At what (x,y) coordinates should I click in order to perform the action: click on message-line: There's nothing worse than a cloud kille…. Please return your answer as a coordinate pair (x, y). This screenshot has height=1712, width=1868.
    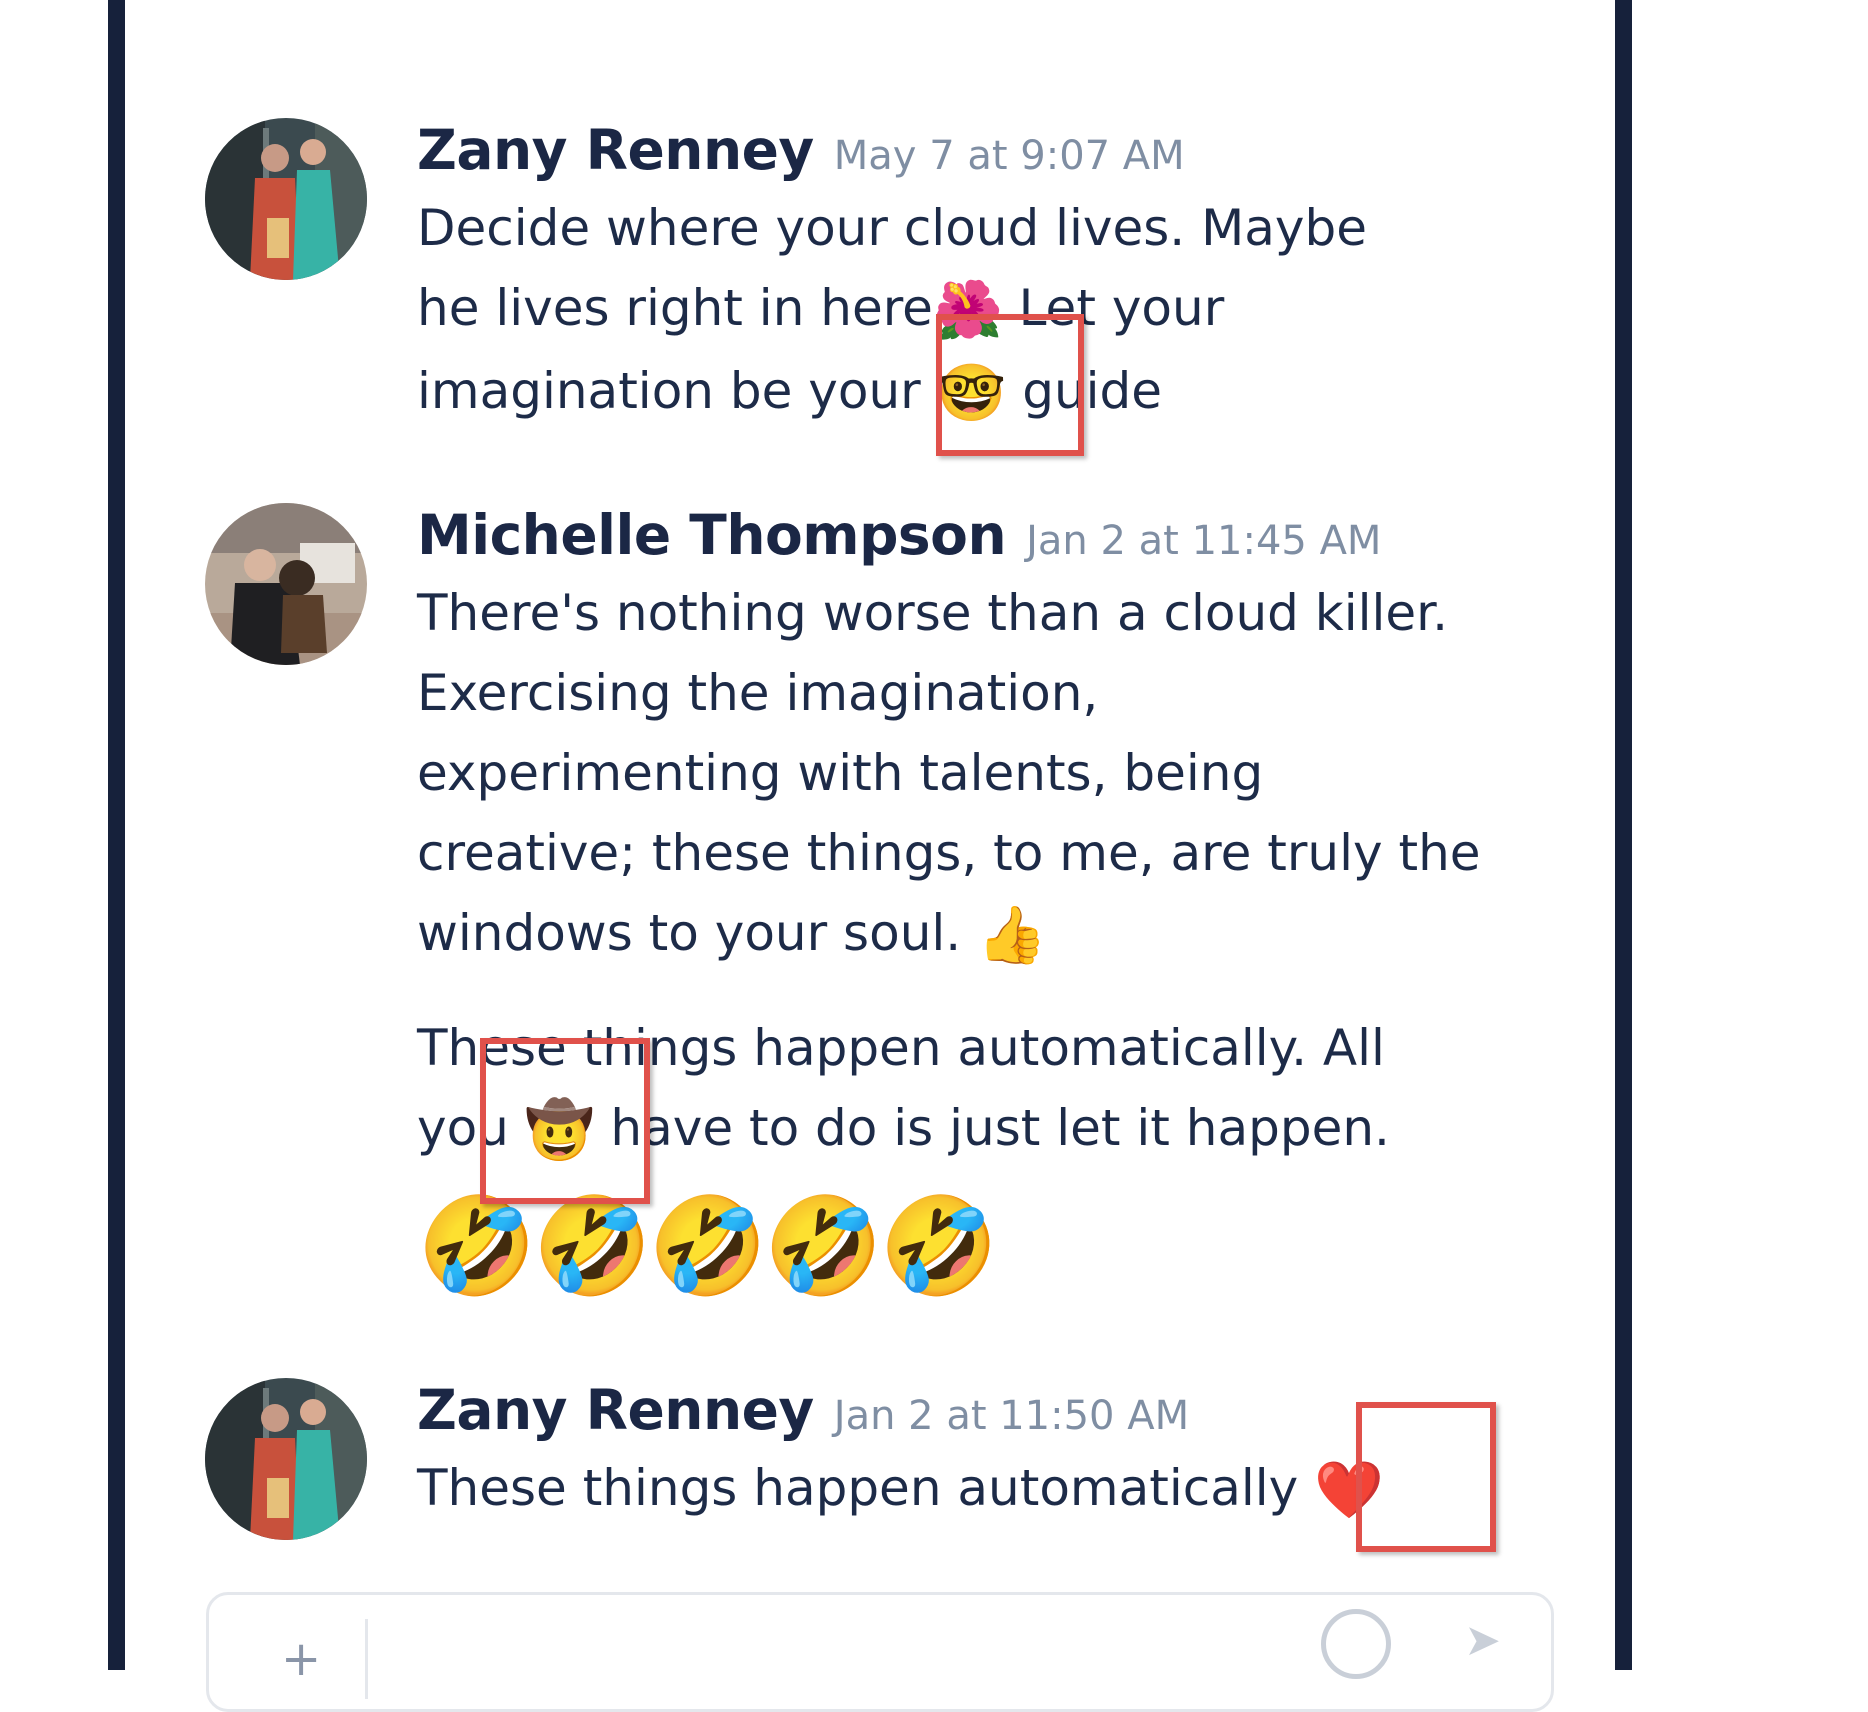
    Looking at the image, I should click on (933, 613).